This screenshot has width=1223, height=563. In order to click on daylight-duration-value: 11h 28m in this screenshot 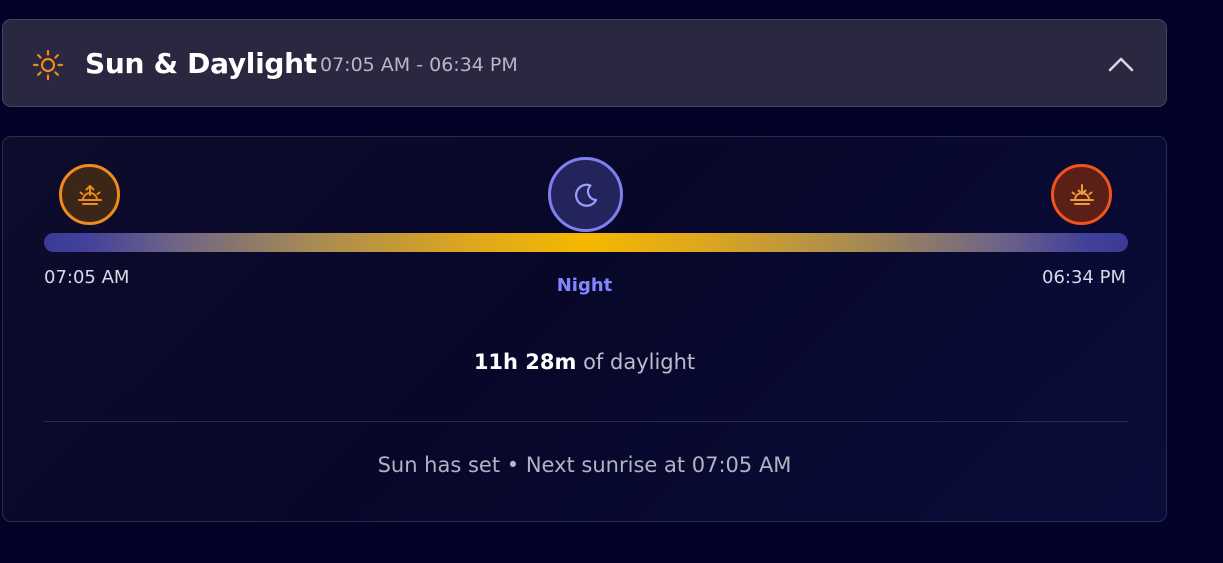, I will do `click(525, 362)`.